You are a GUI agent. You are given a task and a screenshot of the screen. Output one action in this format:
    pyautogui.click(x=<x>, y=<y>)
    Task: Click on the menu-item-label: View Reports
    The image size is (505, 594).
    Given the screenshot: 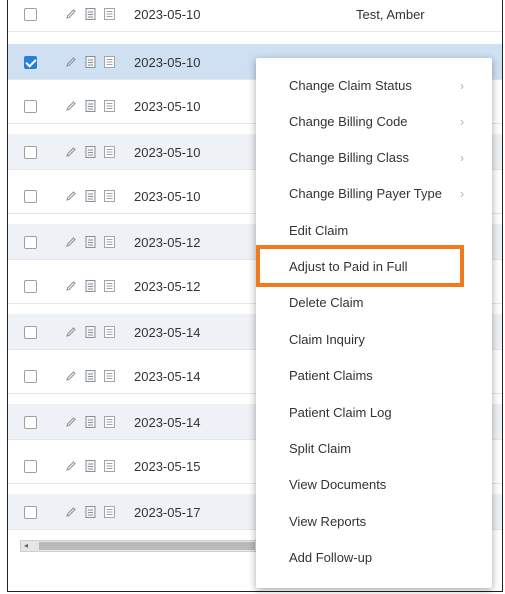 What is the action you would take?
    pyautogui.click(x=328, y=521)
    